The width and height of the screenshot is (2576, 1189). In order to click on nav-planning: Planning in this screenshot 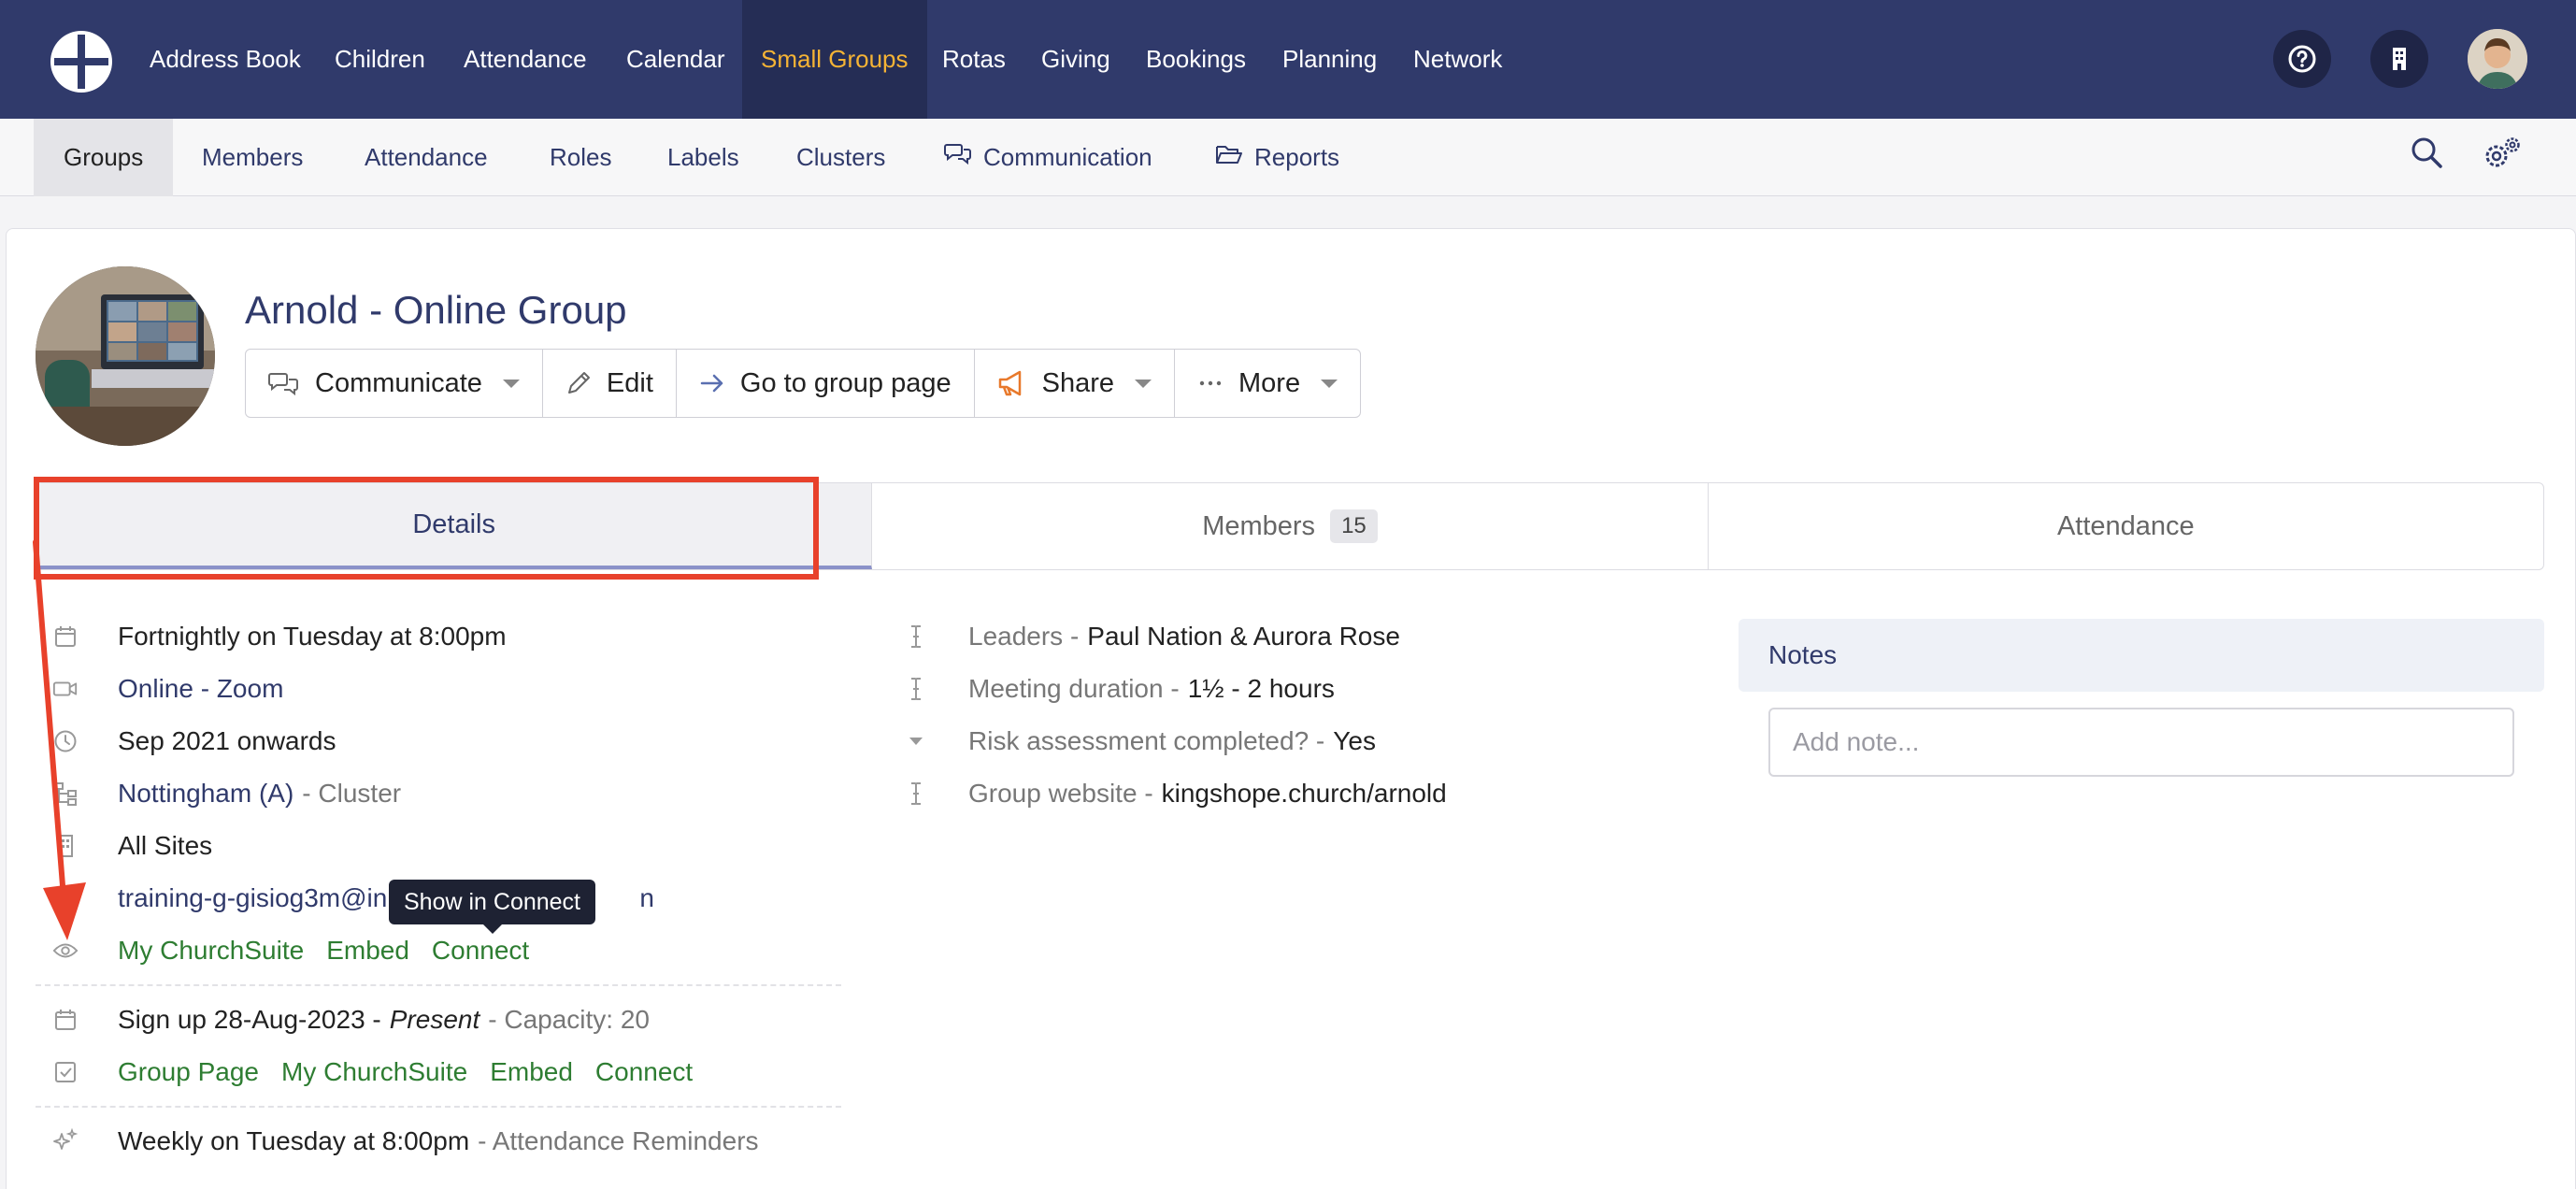, I will do `click(1329, 59)`.